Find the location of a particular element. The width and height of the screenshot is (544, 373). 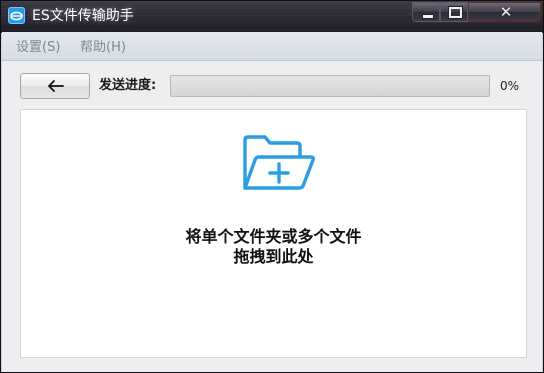

maximize-button is located at coordinates (454, 12).